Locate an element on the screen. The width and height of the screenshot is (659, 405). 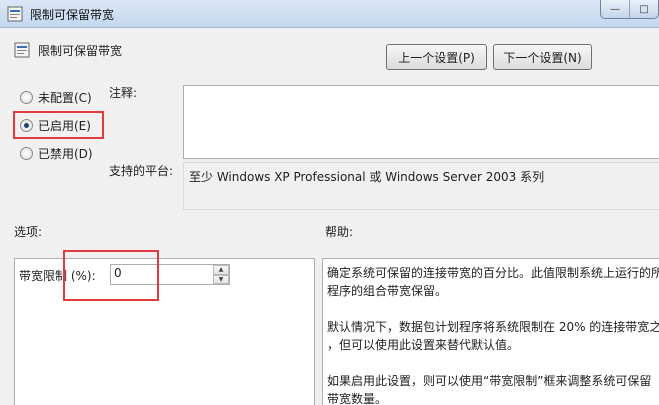
spin-down-icon: ▼ is located at coordinates (221, 279).